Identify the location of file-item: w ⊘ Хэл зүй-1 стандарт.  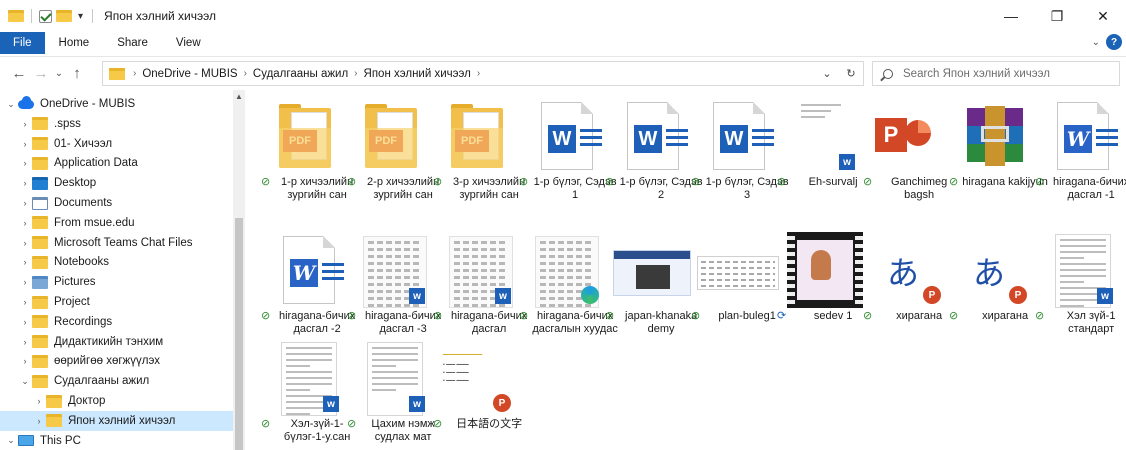
(1078, 287).